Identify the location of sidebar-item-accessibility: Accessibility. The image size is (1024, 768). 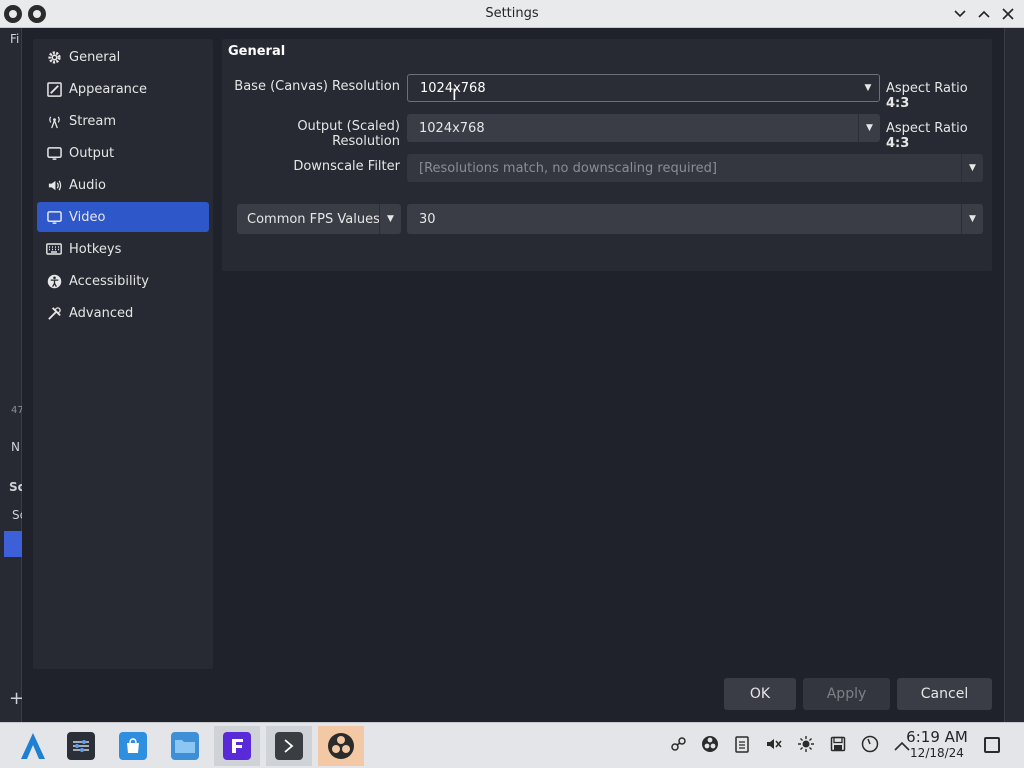
(123, 281).